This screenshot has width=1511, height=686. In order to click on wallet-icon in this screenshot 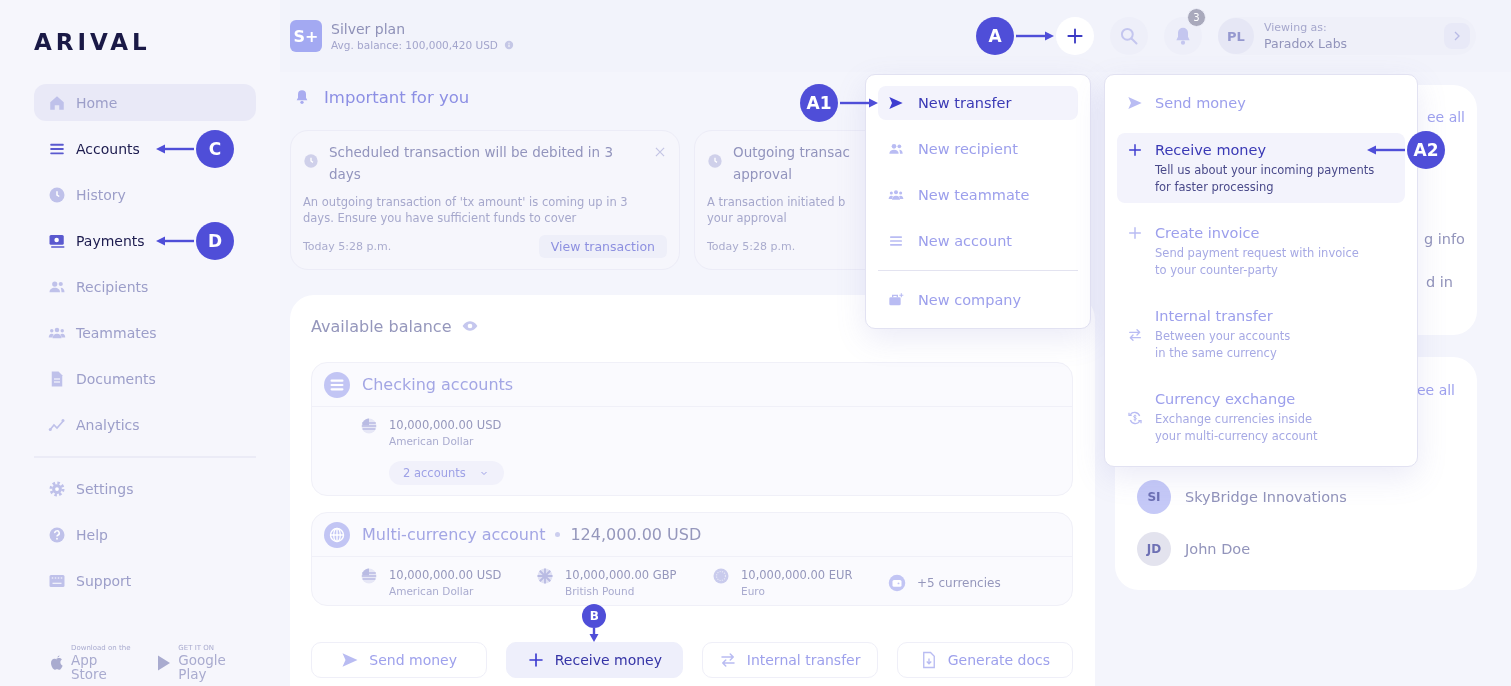, I will do `click(897, 583)`.